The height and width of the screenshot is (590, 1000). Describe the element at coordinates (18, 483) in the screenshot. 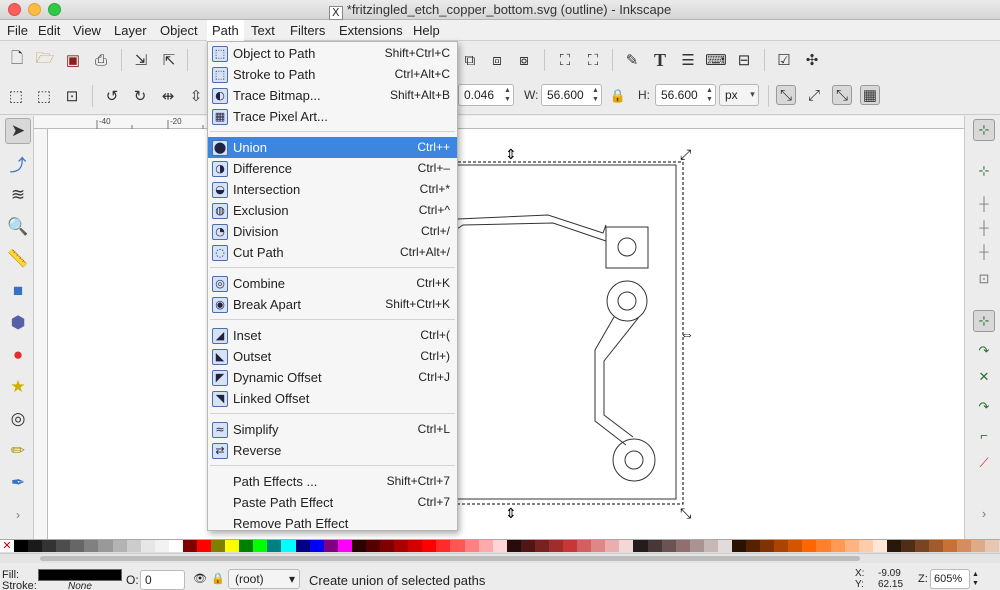

I see `pen-tool-icon: ✒` at that location.